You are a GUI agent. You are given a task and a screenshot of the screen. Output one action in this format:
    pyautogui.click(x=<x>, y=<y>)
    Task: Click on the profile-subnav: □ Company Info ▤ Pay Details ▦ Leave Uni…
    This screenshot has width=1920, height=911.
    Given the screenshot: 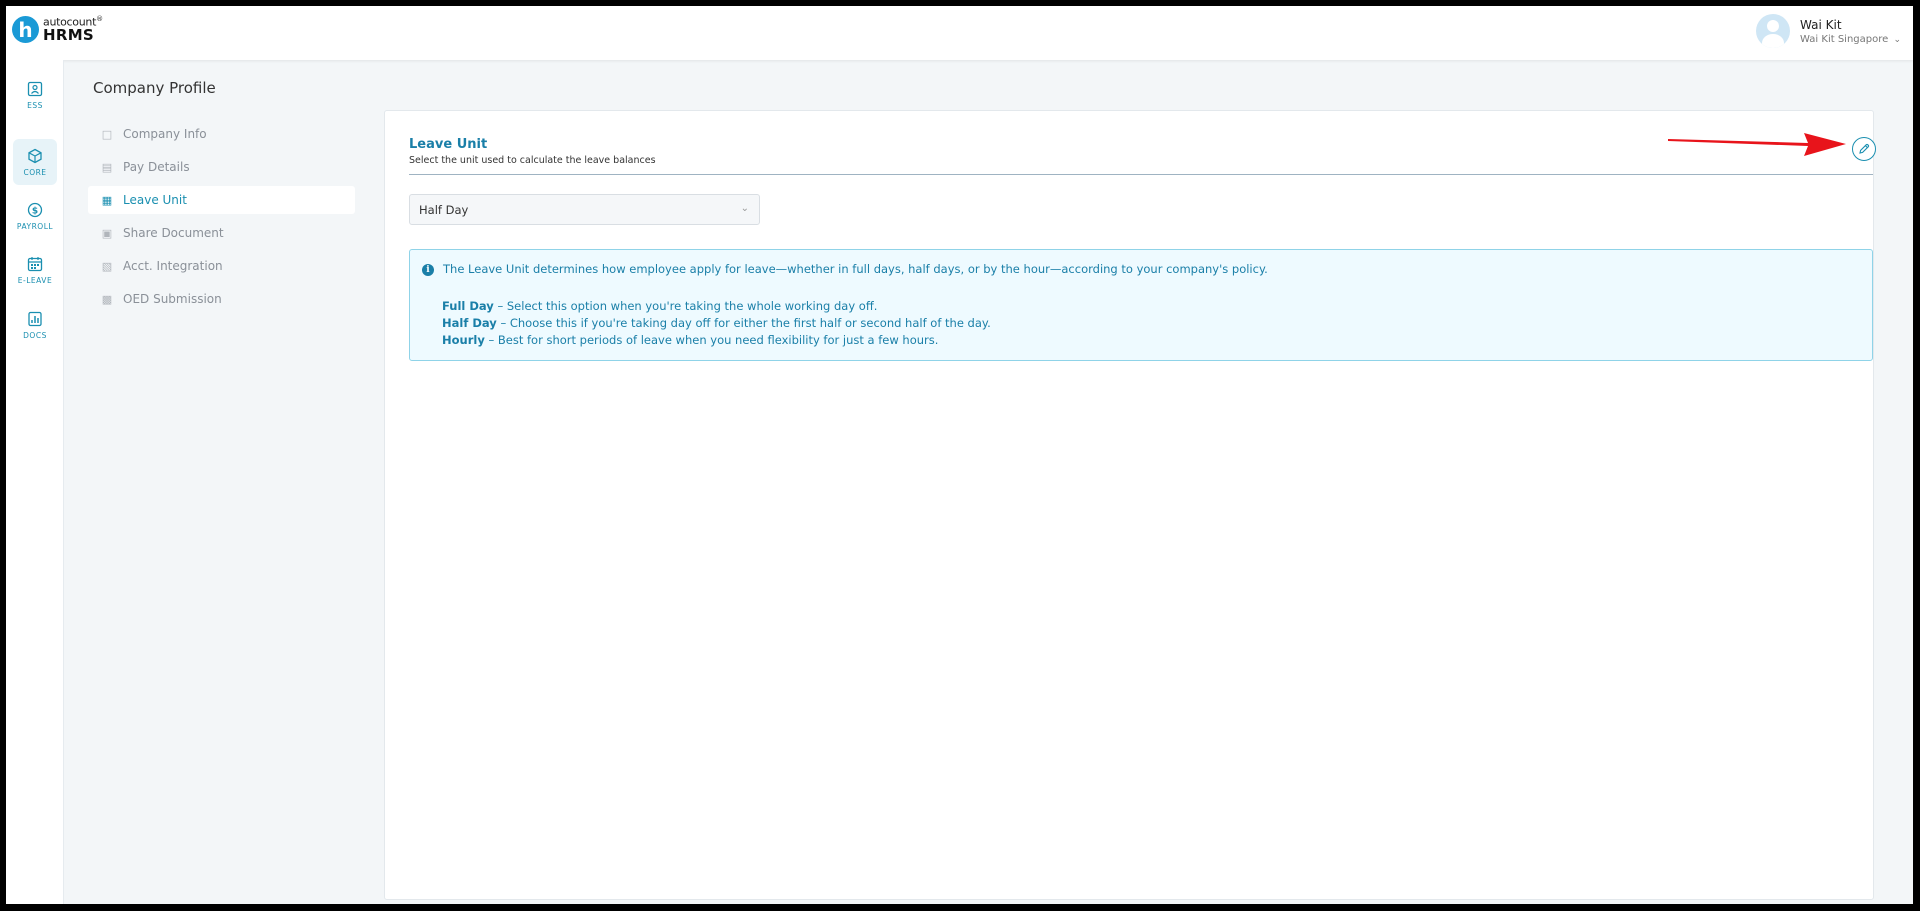 What is the action you would take?
    pyautogui.click(x=221, y=219)
    